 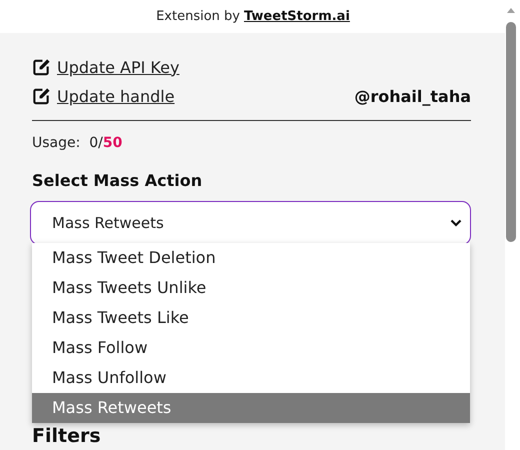 What do you see at coordinates (251, 378) in the screenshot?
I see `dropdown-option: Mass Unfollow` at bounding box center [251, 378].